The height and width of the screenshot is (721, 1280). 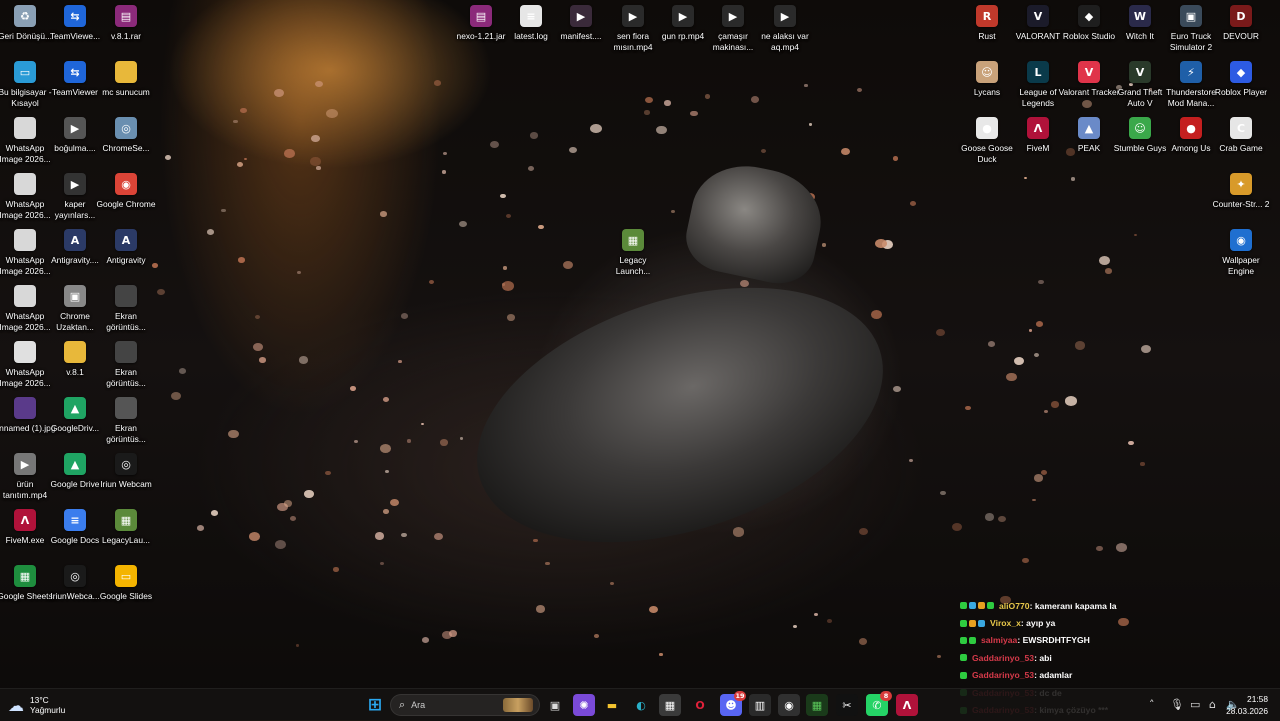 I want to click on copilot-icon: ✺, so click(x=584, y=705).